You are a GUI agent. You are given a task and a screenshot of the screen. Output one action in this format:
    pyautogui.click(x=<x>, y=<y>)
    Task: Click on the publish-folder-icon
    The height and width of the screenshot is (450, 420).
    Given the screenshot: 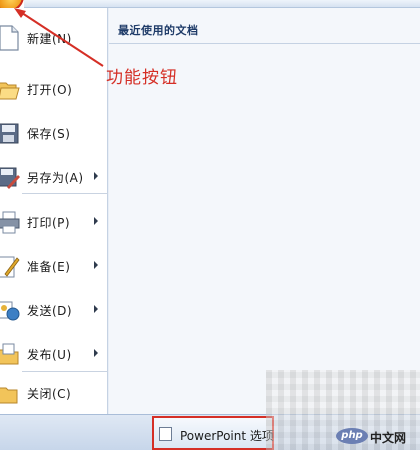 What is the action you would take?
    pyautogui.click(x=9, y=354)
    